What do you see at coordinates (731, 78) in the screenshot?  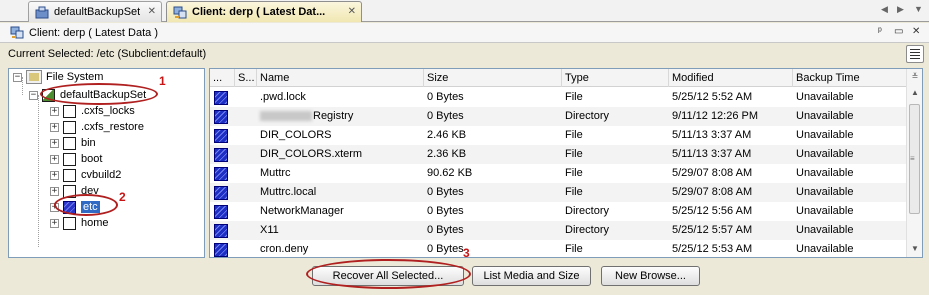 I see `column-header-modified: Modified` at bounding box center [731, 78].